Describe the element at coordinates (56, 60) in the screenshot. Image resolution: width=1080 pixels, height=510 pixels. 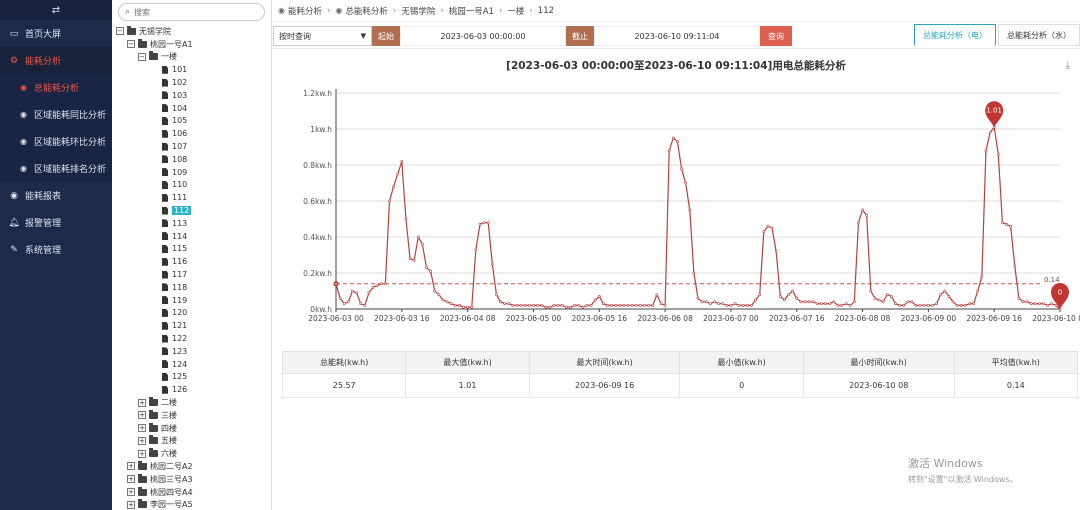
I see `nav-item-energy-analysis: ⚙ 能耗分析` at that location.